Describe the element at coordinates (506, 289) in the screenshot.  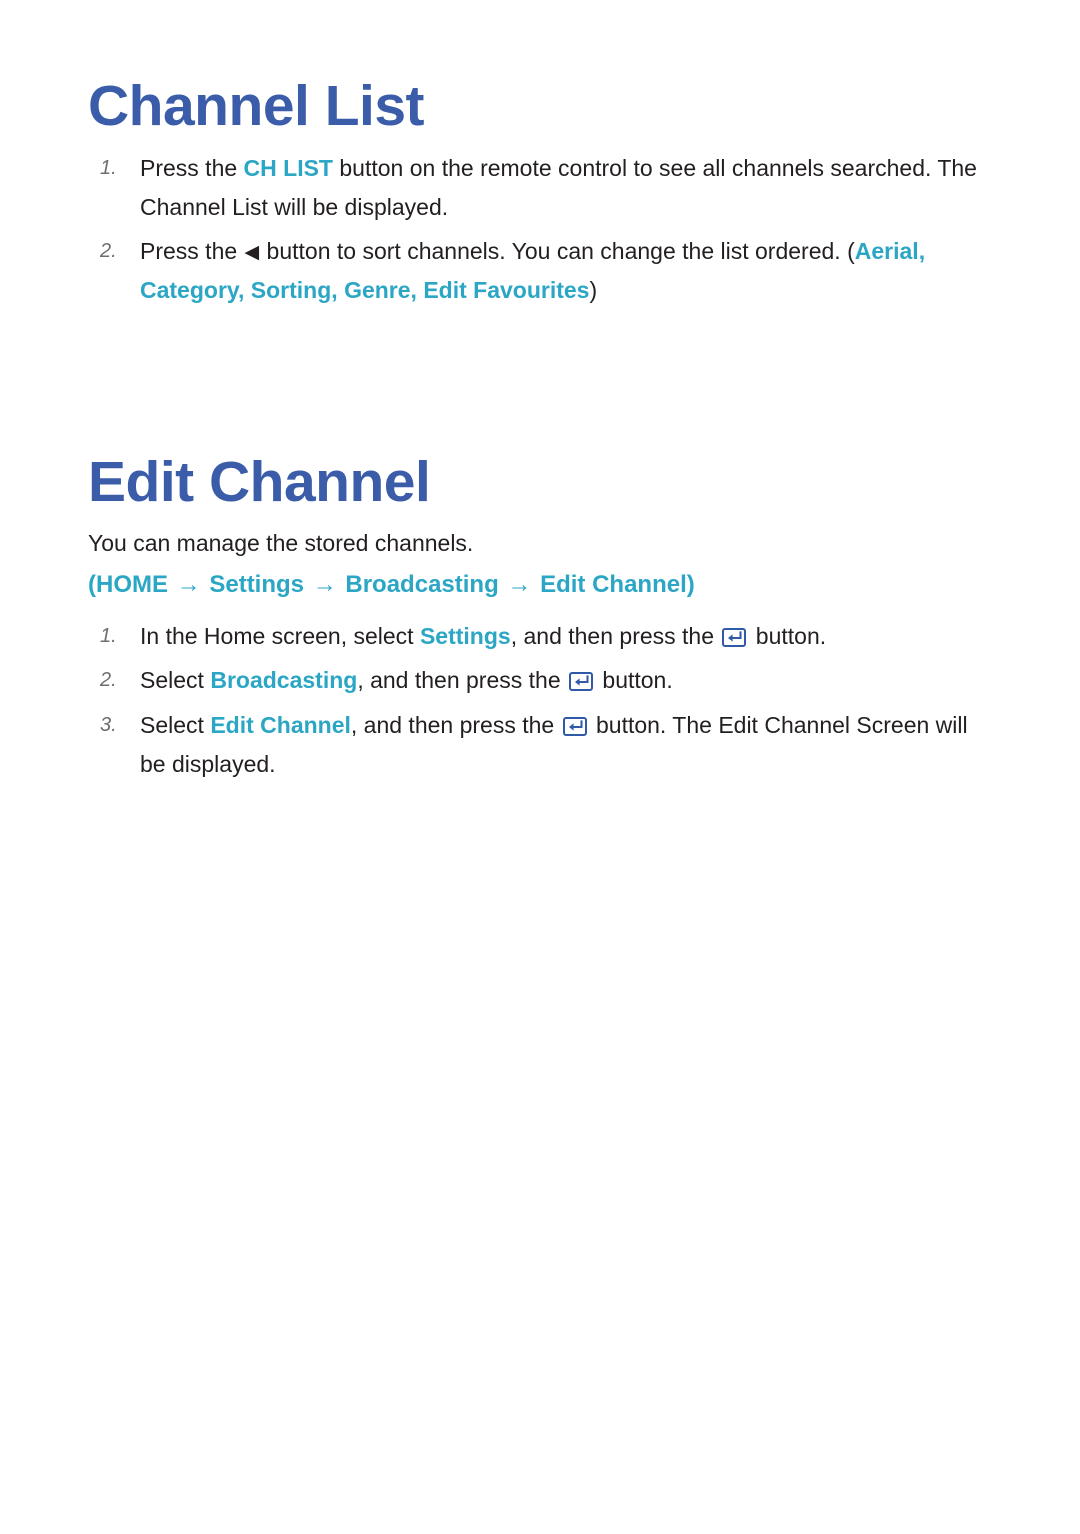
I see `accent-term: Edit Favourites` at that location.